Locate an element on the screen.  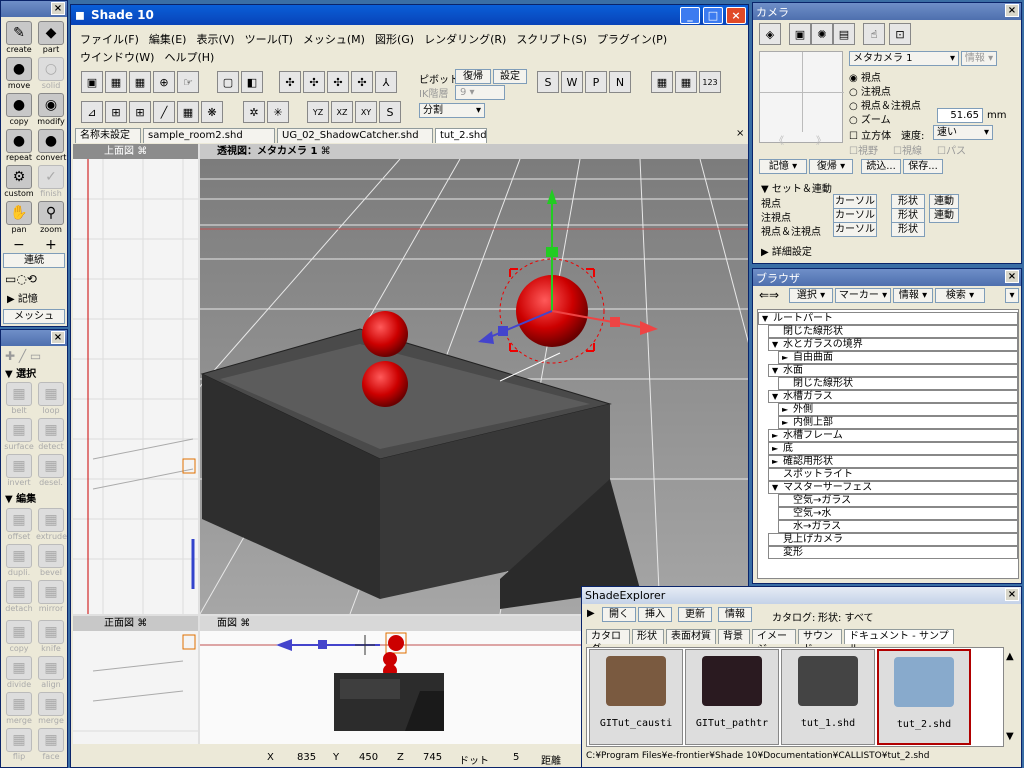
tree-node: ► 自由曲面 is located at coordinates (898, 357).